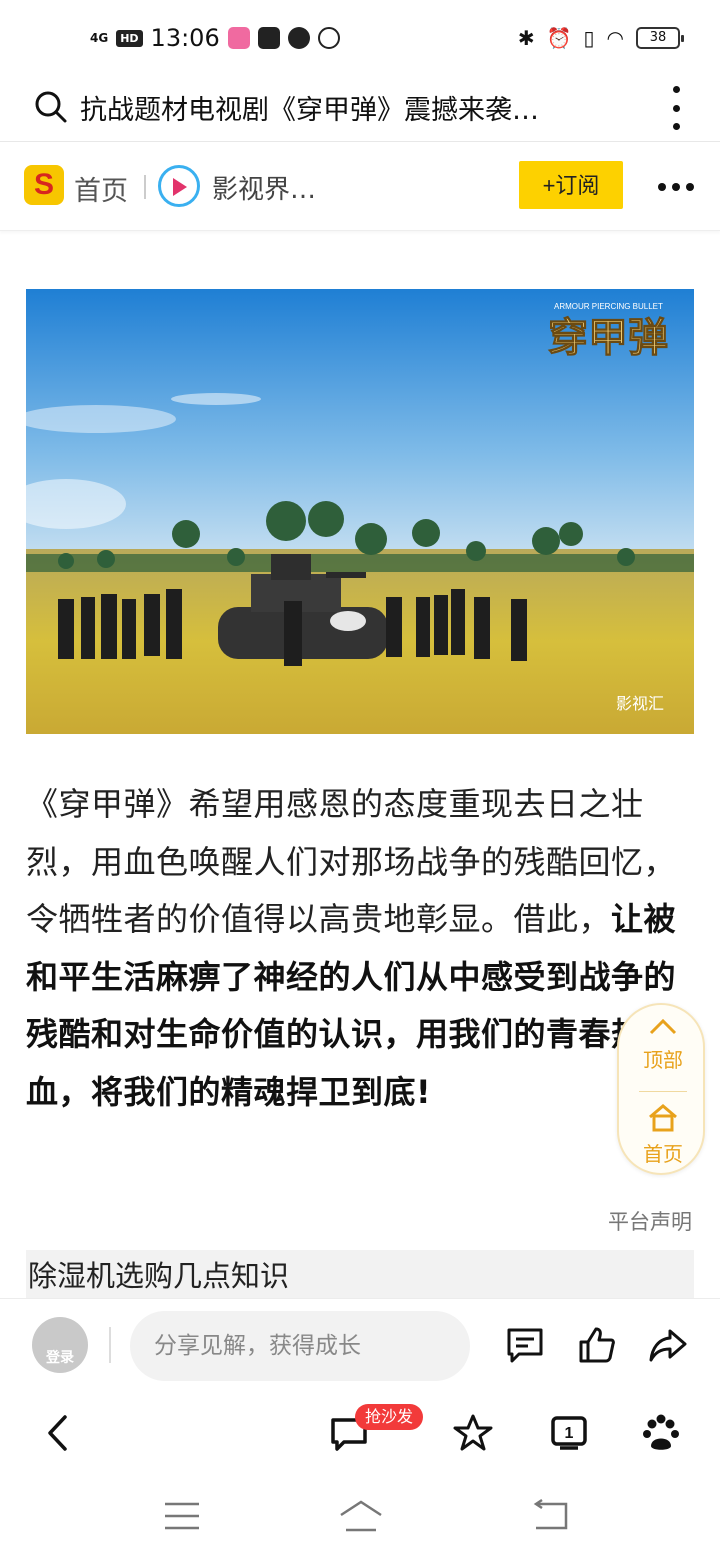  Describe the element at coordinates (608, 306) in the screenshot. I see `photo-subtitle-overlay: ARMOUR PIERCING BULLET` at that location.